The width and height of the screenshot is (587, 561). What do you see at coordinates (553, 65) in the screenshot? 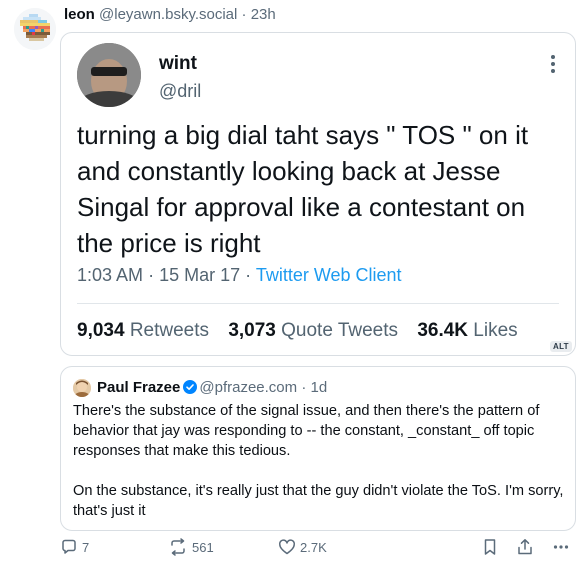
I see `more-vertical-icon` at bounding box center [553, 65].